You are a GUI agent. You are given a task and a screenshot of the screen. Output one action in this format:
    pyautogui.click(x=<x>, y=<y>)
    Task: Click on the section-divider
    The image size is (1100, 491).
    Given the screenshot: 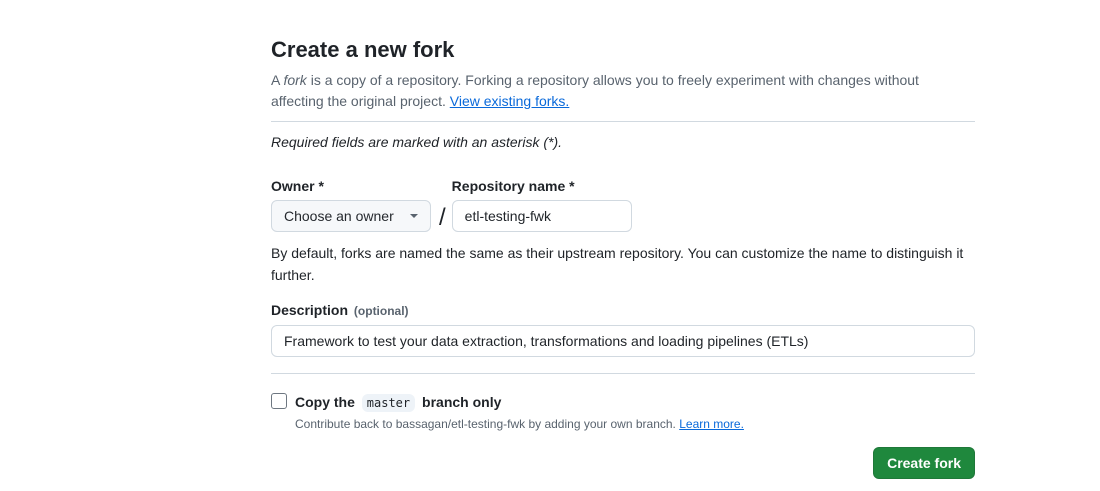 What is the action you would take?
    pyautogui.click(x=623, y=373)
    